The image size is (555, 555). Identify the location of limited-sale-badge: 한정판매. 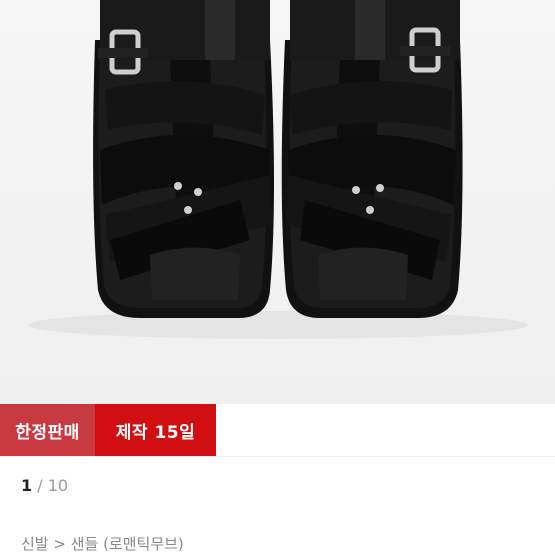
(47, 430).